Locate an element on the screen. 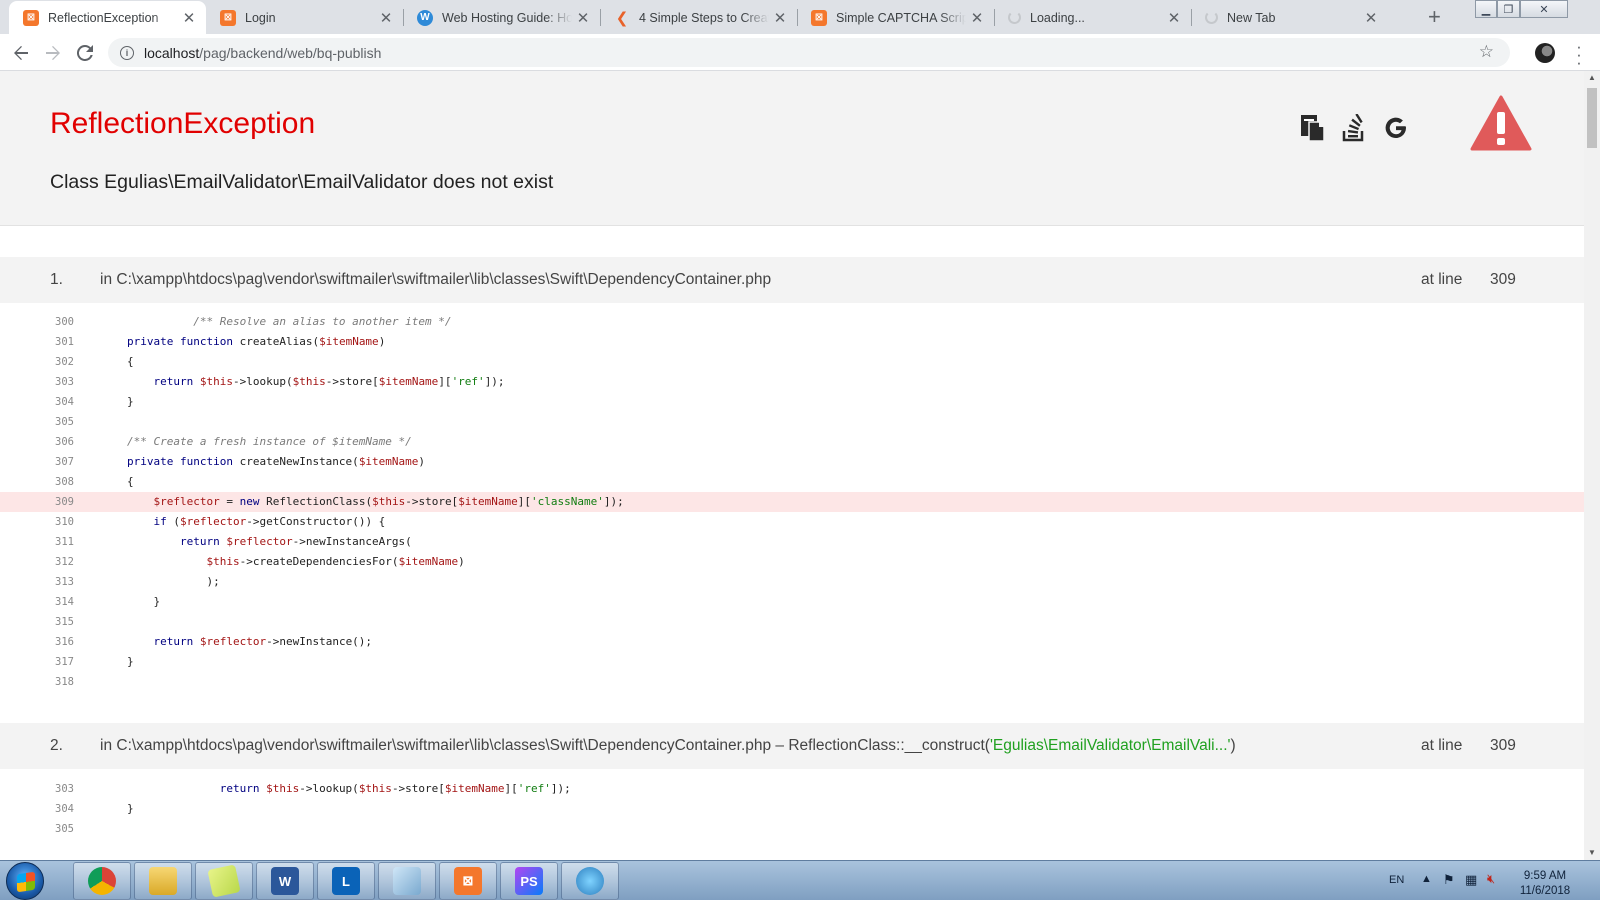 The width and height of the screenshot is (1600, 901). network-icon is located at coordinates (590, 881).